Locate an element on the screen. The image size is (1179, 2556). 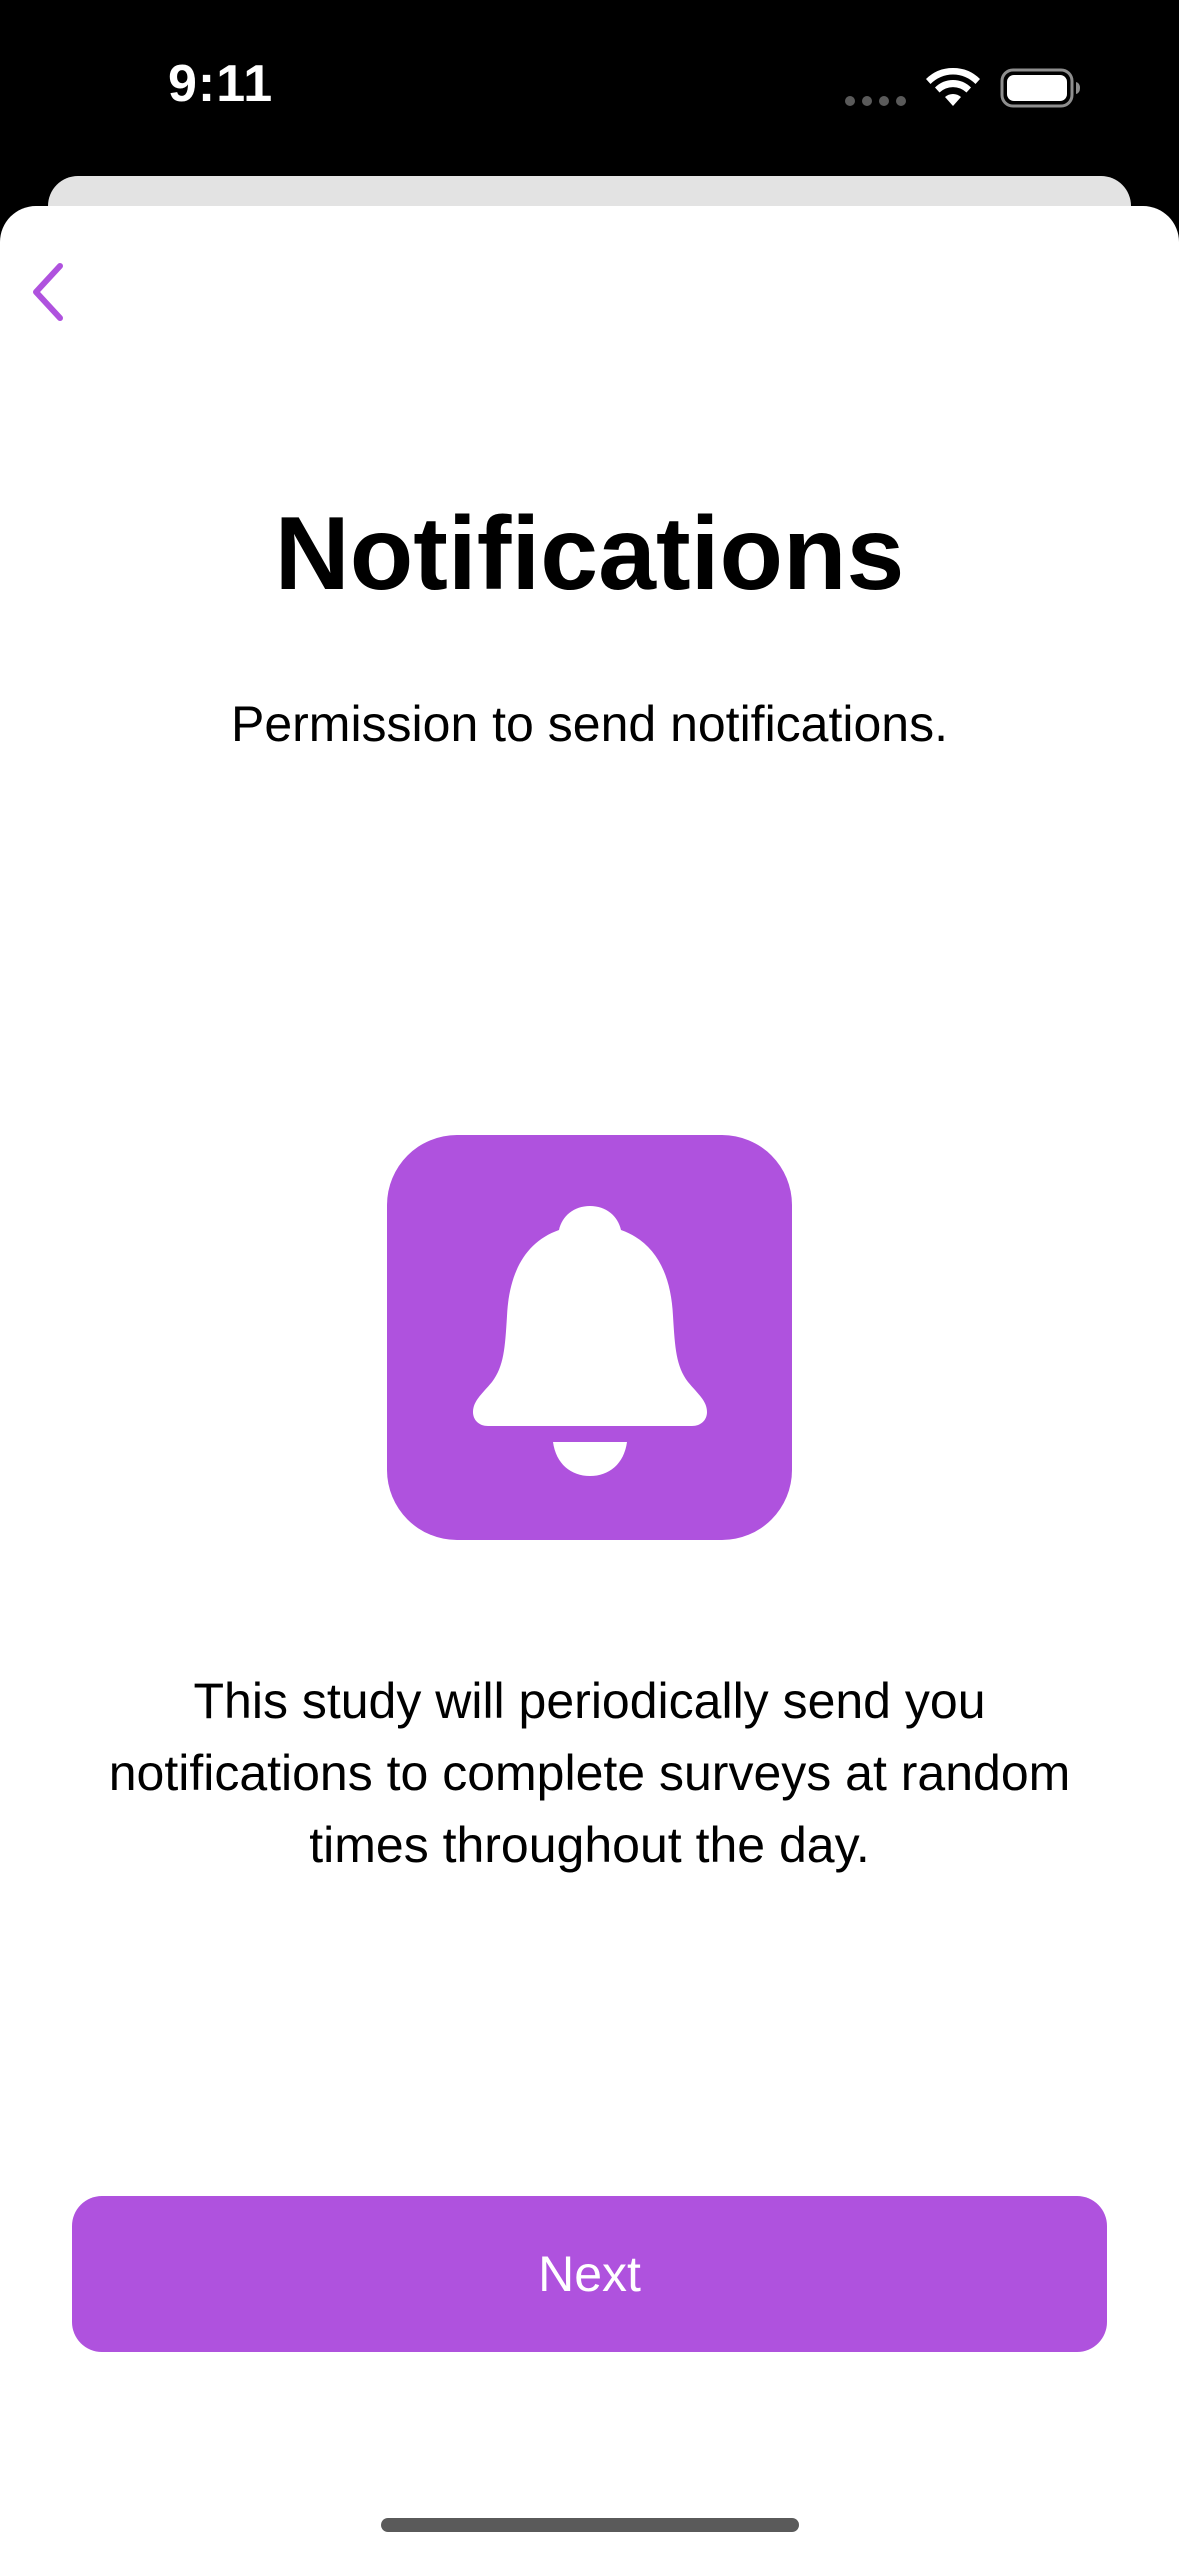
page-title: Notifications is located at coordinates (589, 554).